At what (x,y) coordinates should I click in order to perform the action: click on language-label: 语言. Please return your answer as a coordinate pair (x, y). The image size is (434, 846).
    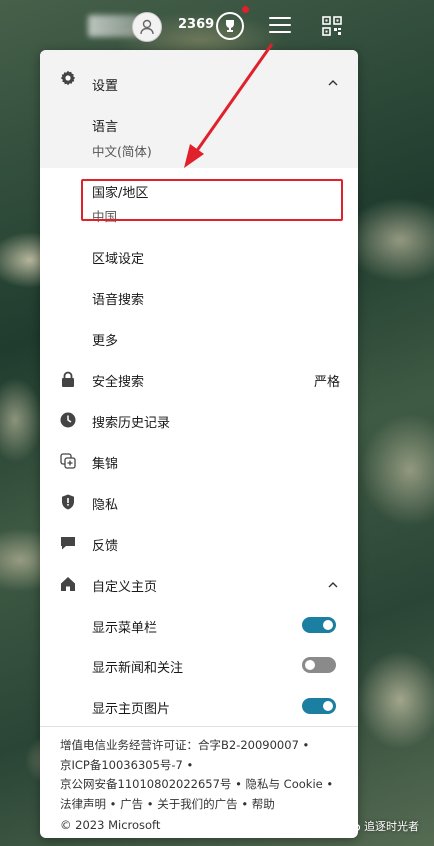
    Looking at the image, I should click on (105, 127).